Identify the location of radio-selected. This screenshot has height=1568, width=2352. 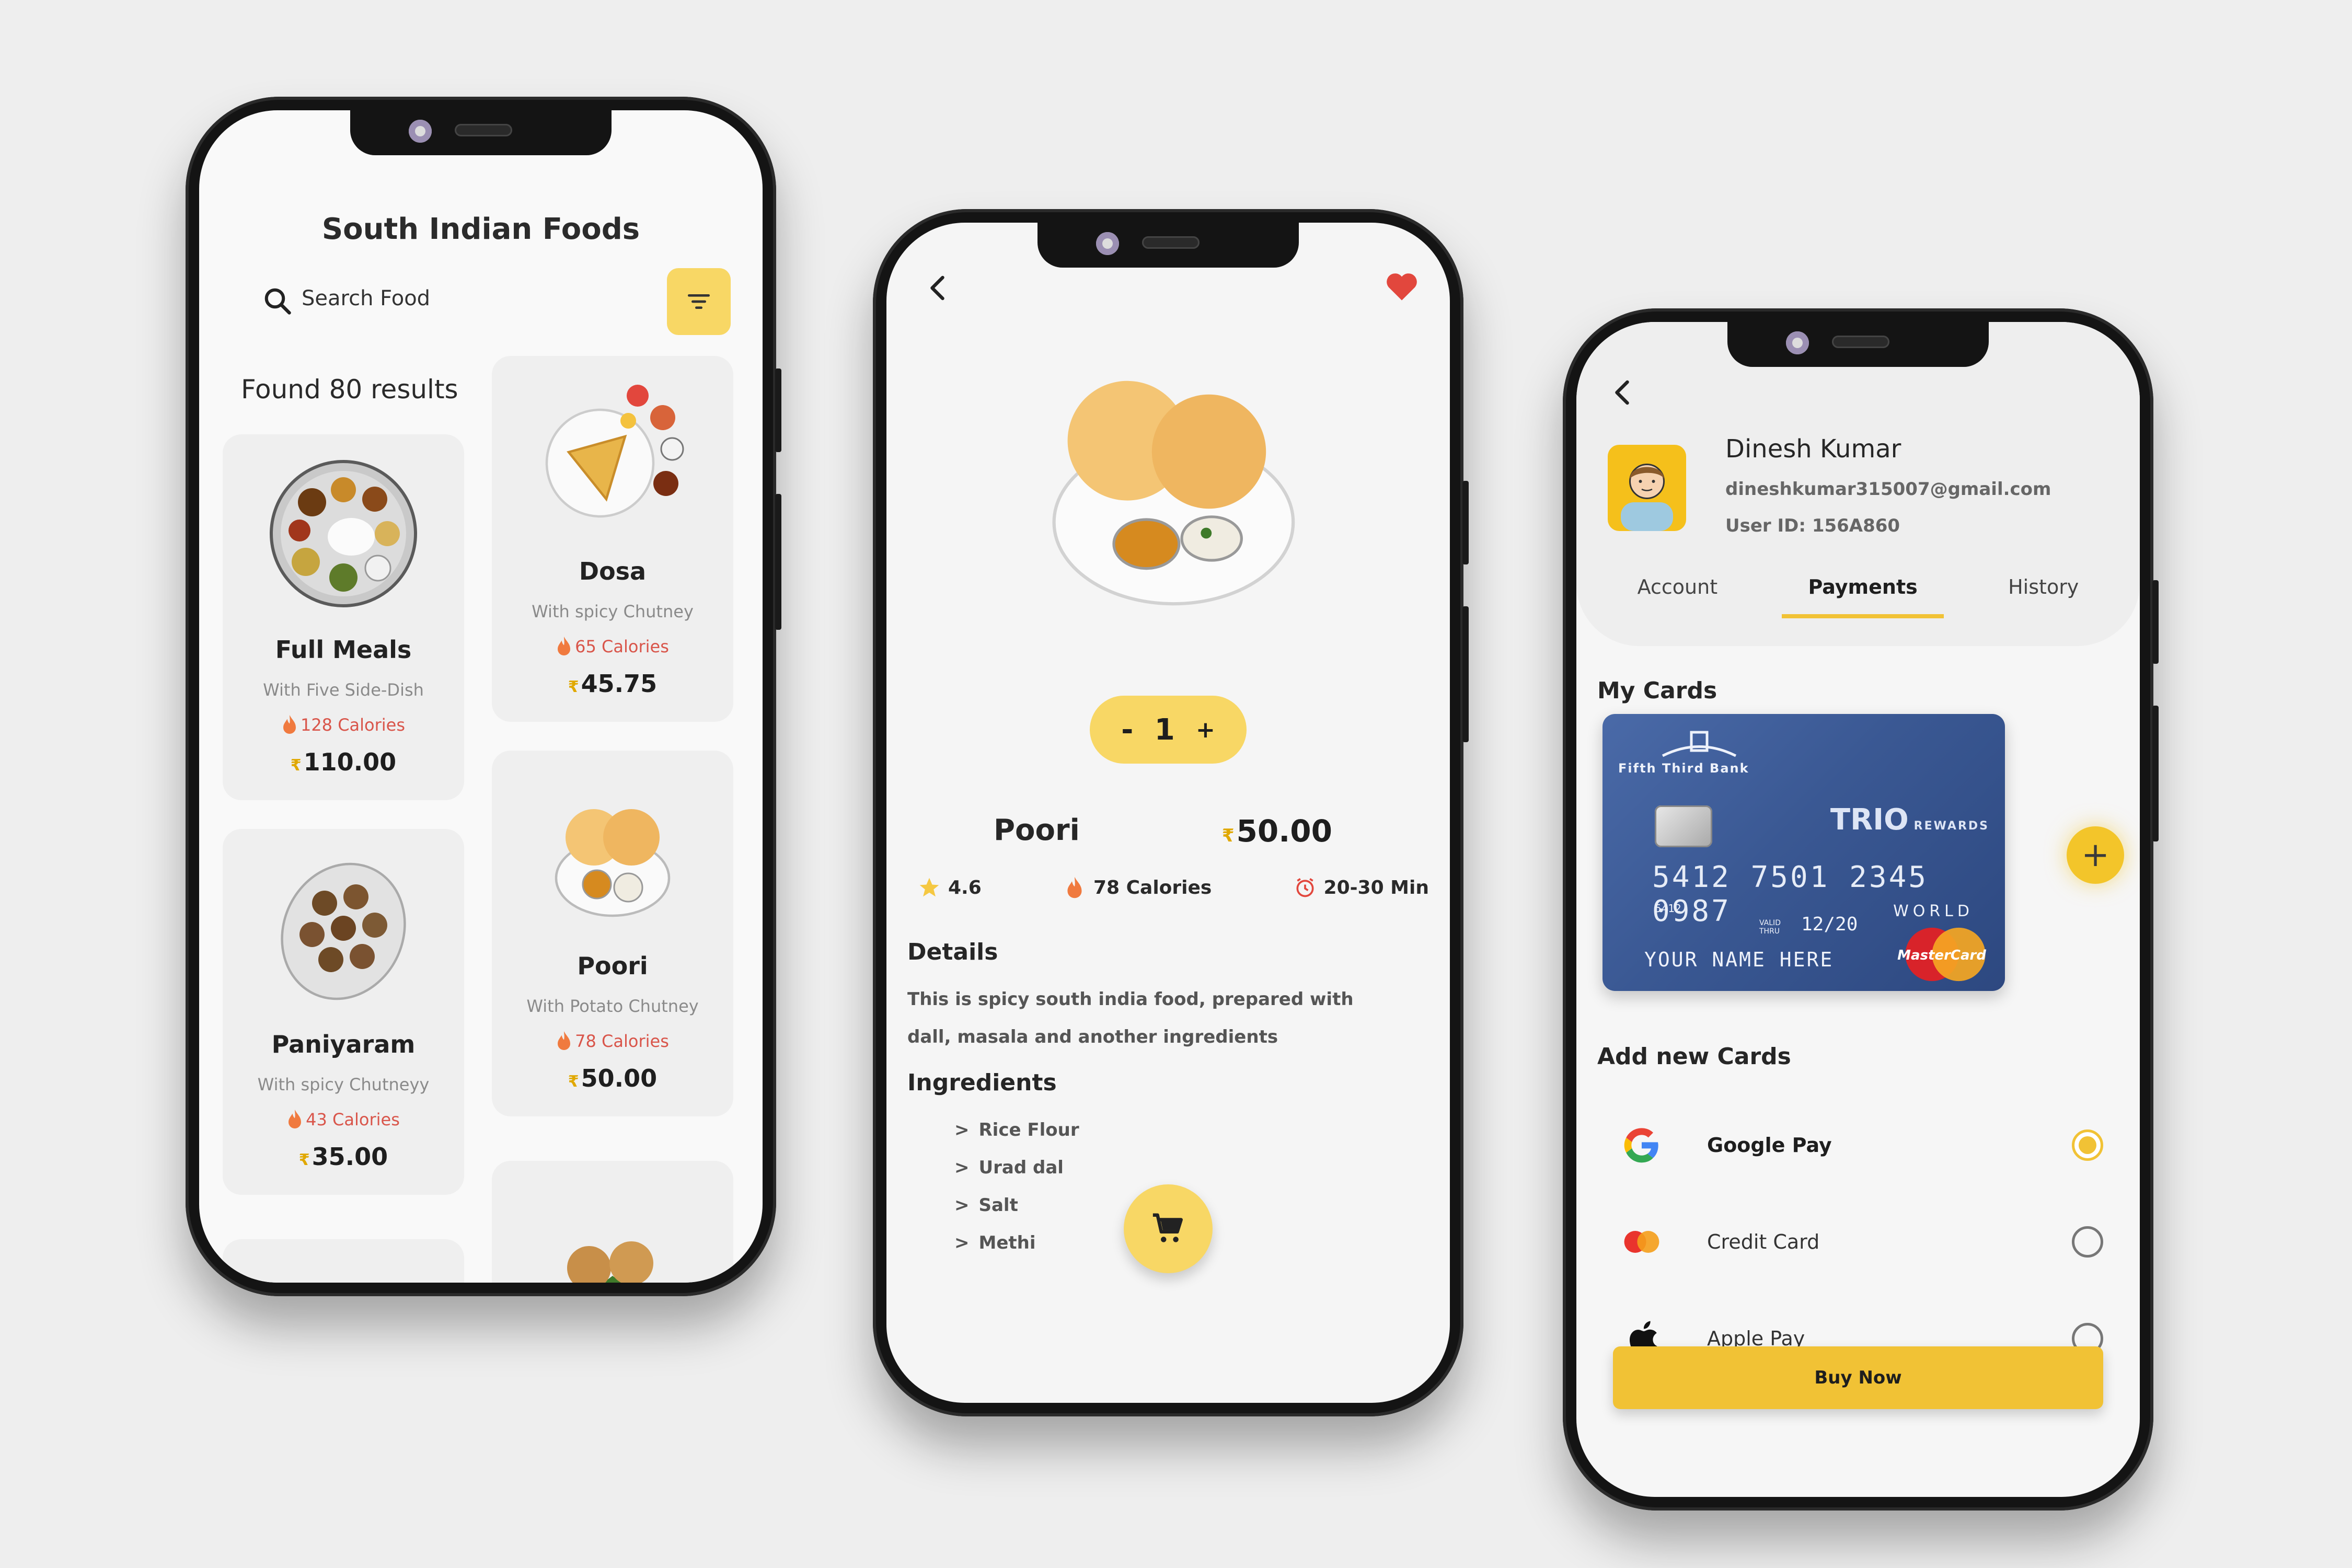
(2087, 1145).